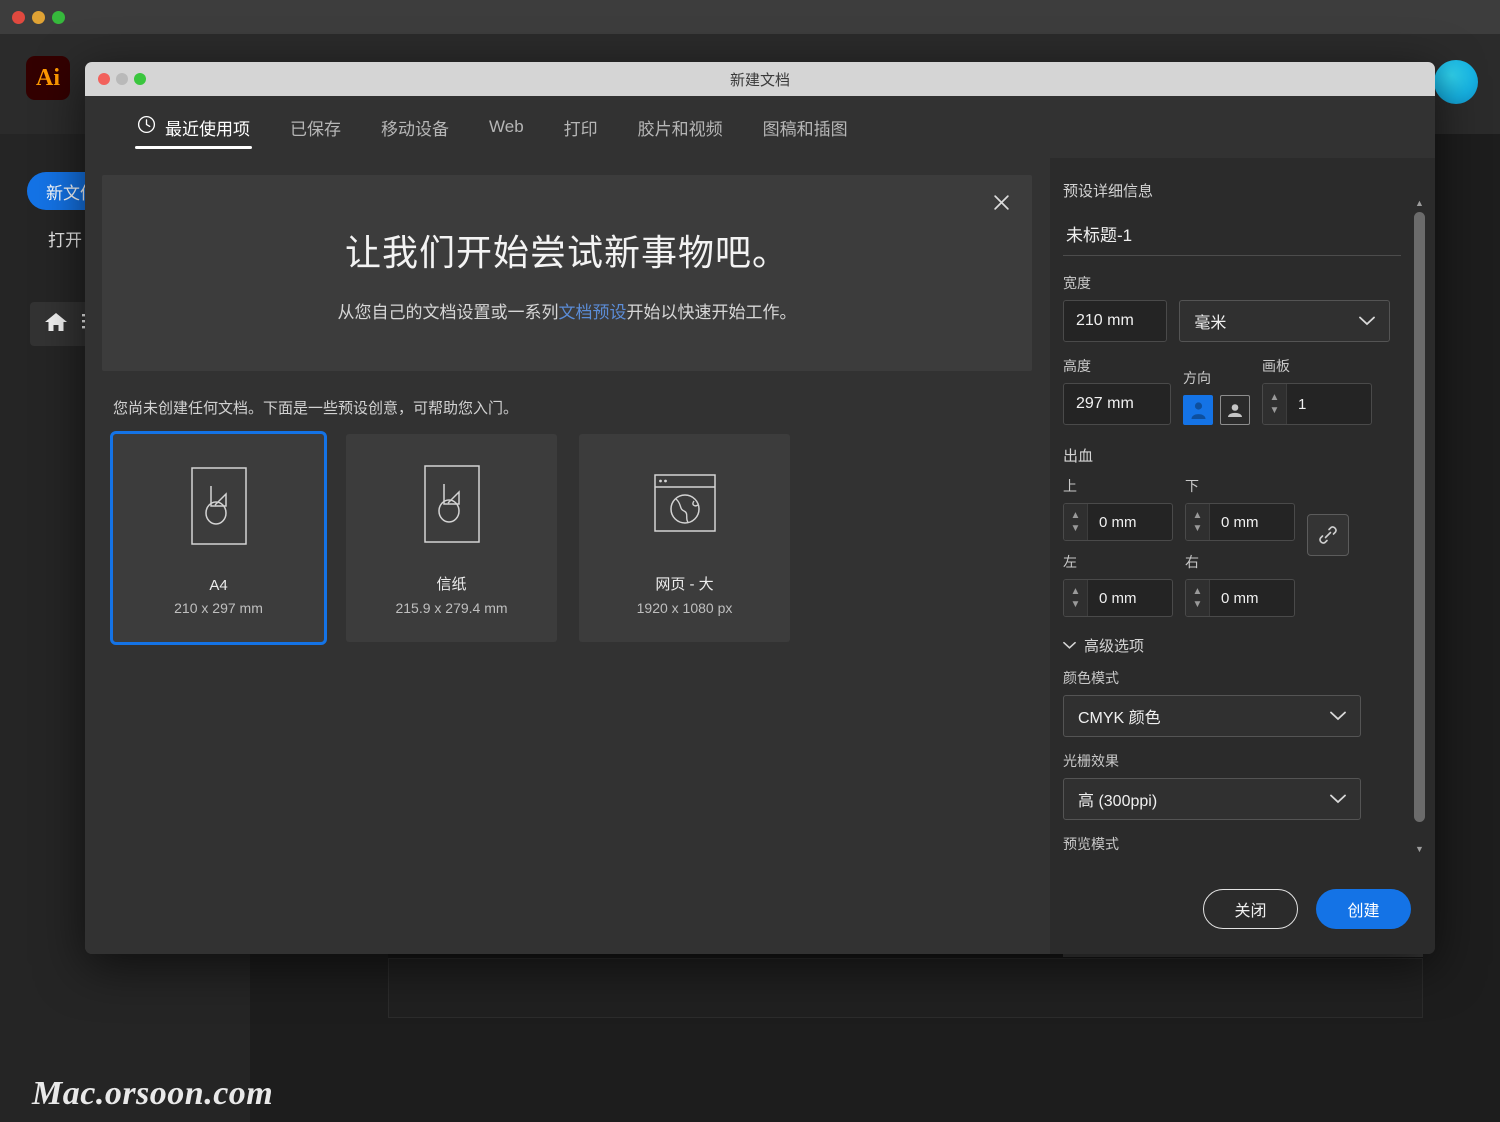 This screenshot has width=1500, height=1122. What do you see at coordinates (1119, 718) in the screenshot?
I see `color-mode-value: CMYK 颜色` at bounding box center [1119, 718].